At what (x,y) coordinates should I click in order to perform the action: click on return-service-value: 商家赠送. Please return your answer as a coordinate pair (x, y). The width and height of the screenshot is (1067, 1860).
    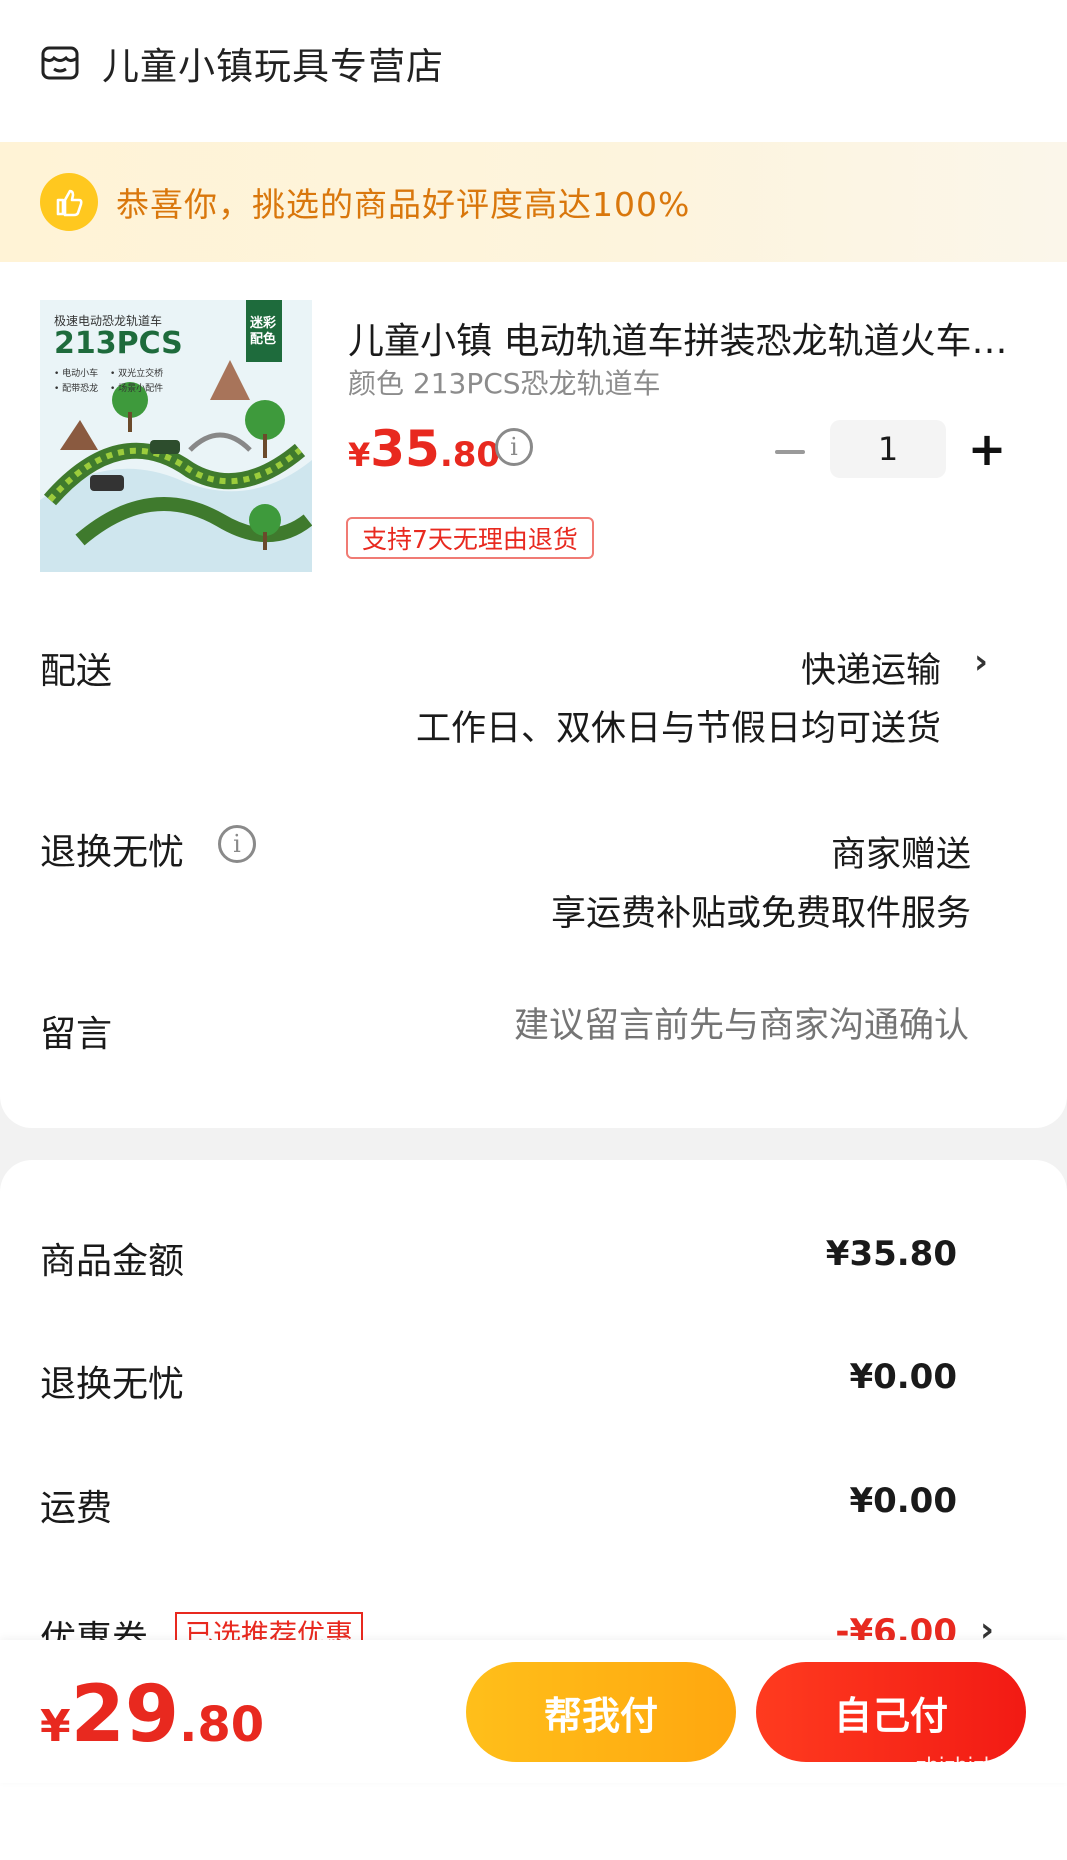
    Looking at the image, I should click on (900, 855).